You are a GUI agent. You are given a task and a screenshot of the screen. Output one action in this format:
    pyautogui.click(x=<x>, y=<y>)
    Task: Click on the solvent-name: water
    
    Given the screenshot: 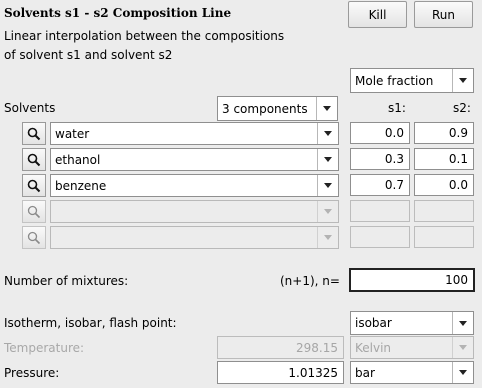 What is the action you would take?
    pyautogui.click(x=72, y=133)
    